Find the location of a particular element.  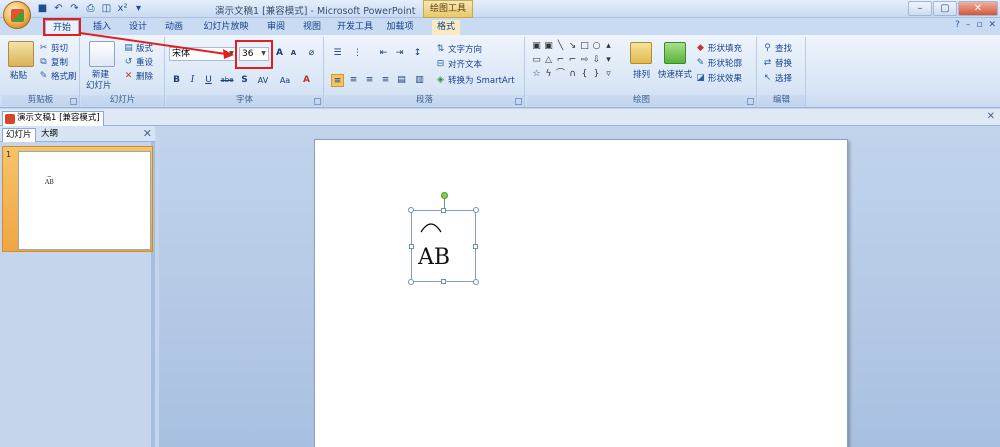

shape-elbow-arrow-icon: ⌐ is located at coordinates (572, 60).